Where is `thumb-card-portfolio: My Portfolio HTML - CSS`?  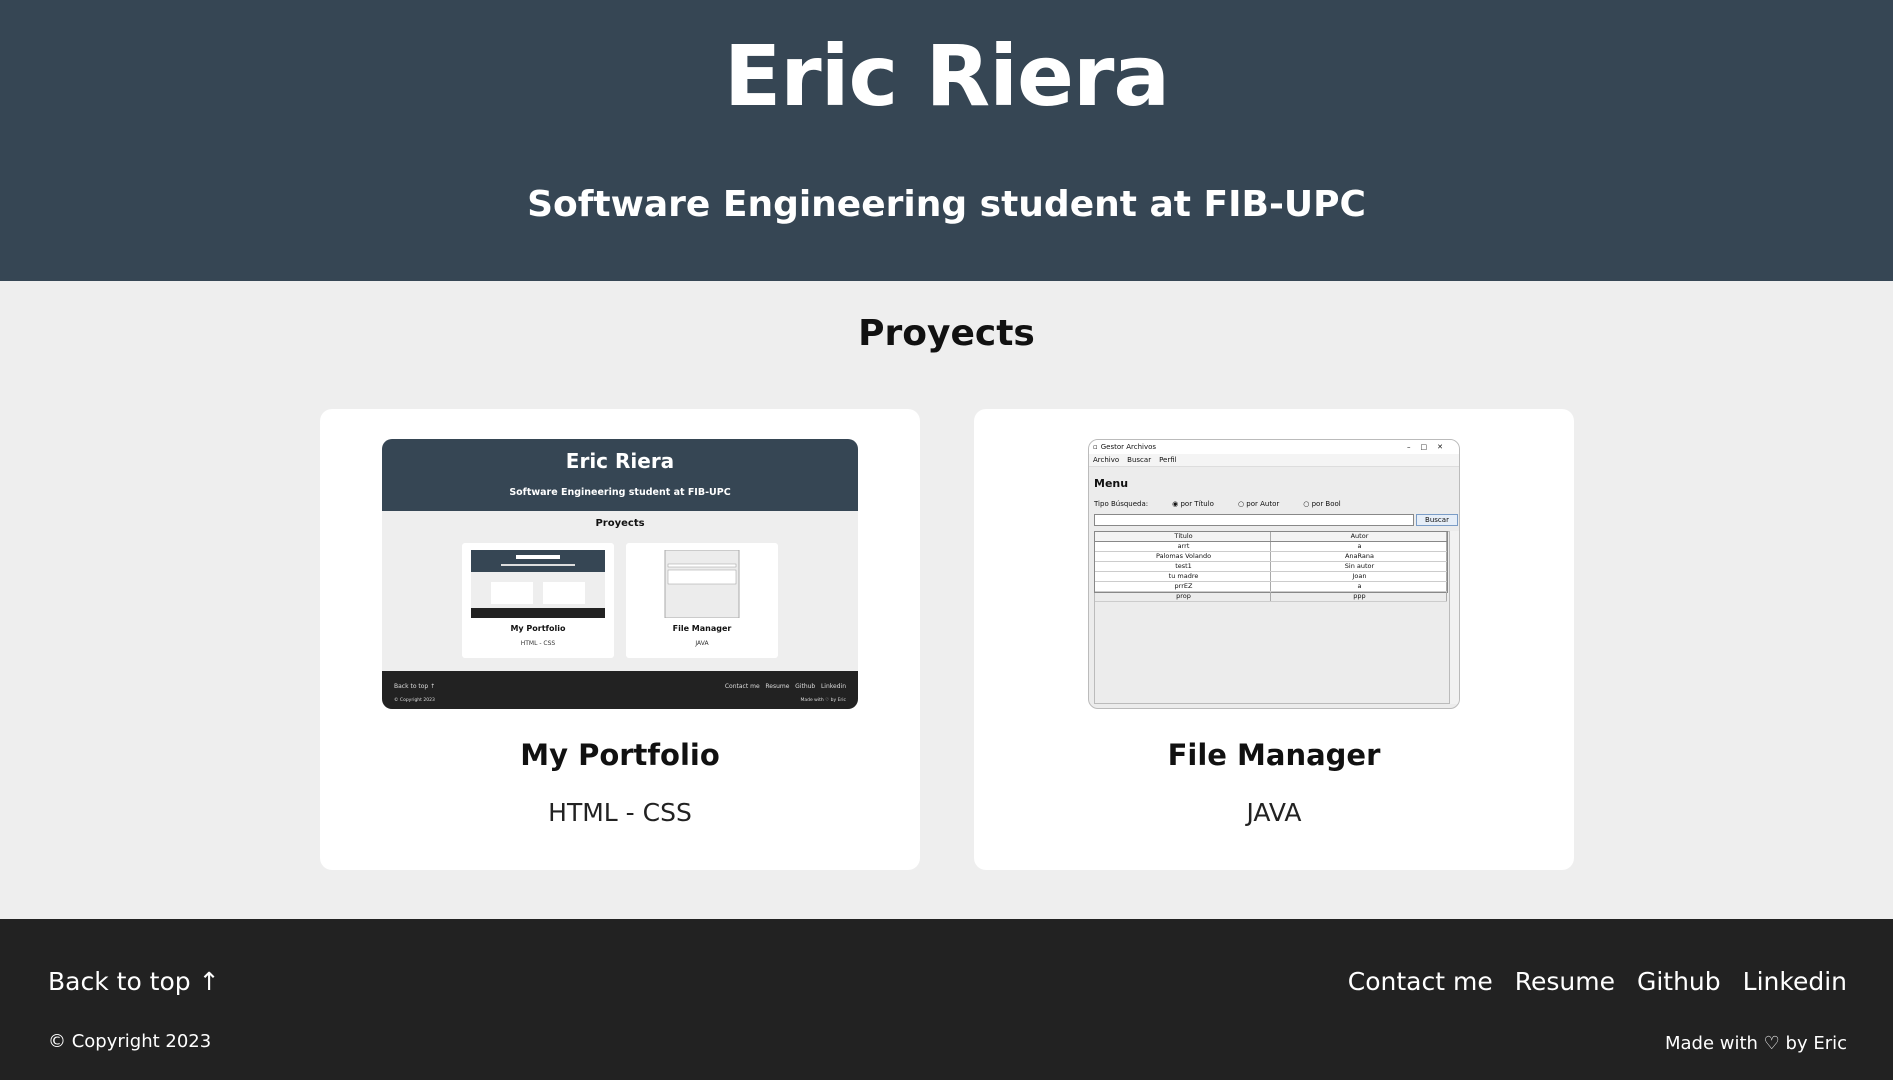 thumb-card-portfolio: My Portfolio HTML - CSS is located at coordinates (538, 600).